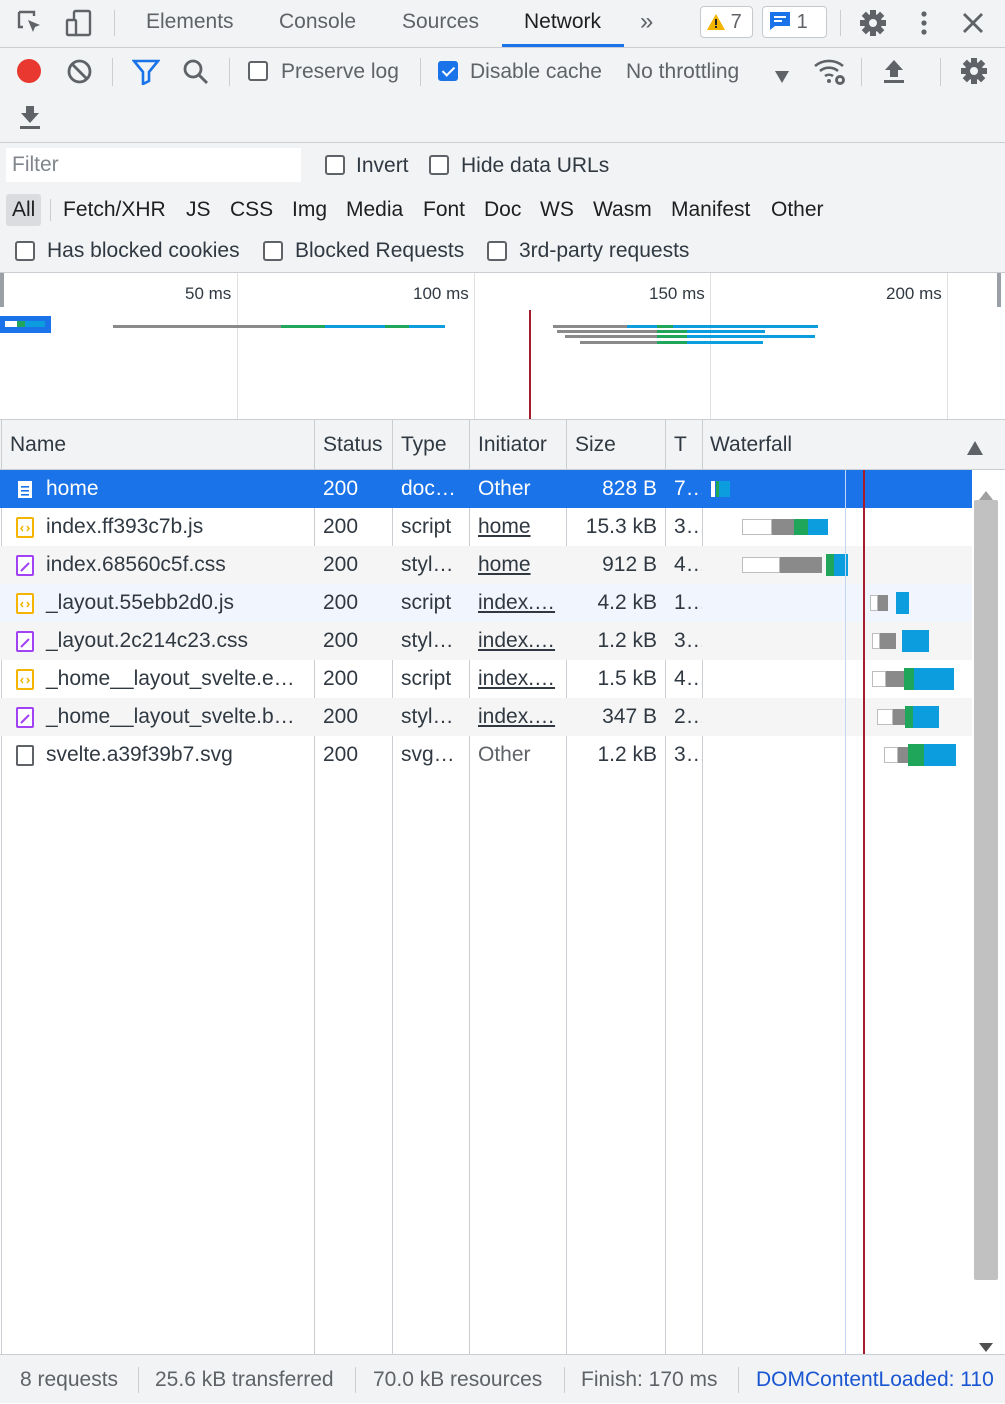  I want to click on filter-input, so click(153, 165).